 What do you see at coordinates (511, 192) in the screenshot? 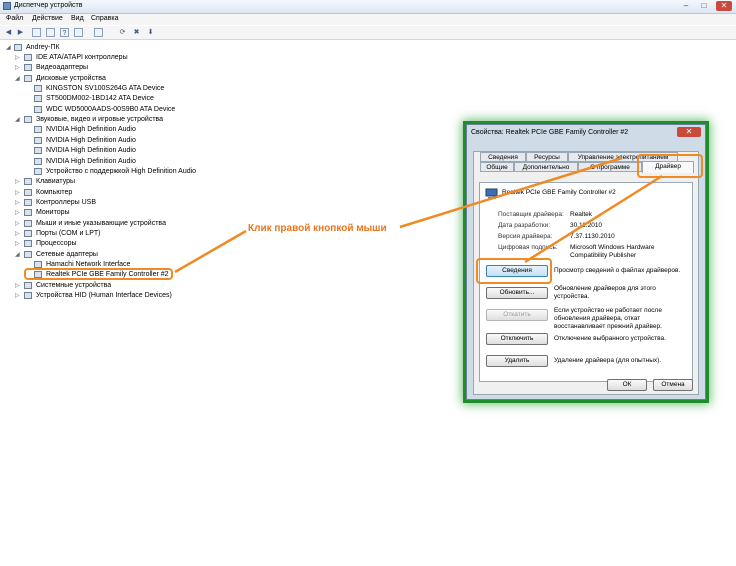
I see `arrow-to-driver-tab` at bounding box center [511, 192].